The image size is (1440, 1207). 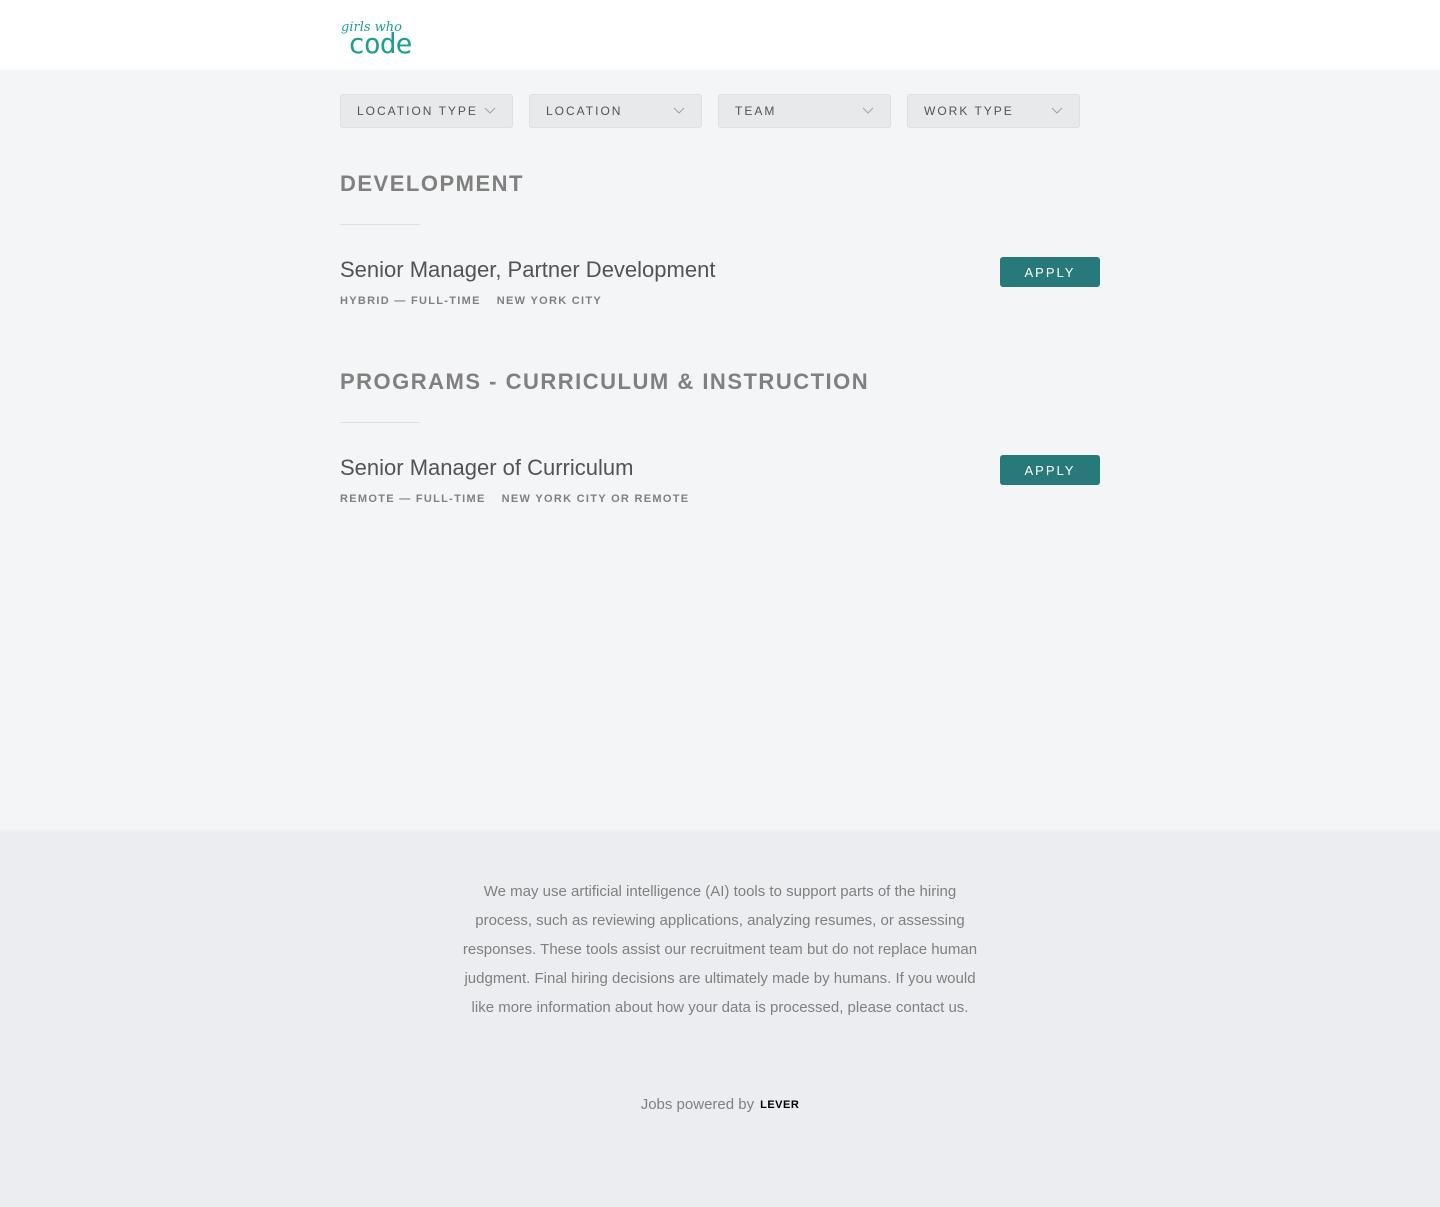 I want to click on powered-by: Jobs powered by LEVER, so click(x=720, y=1104).